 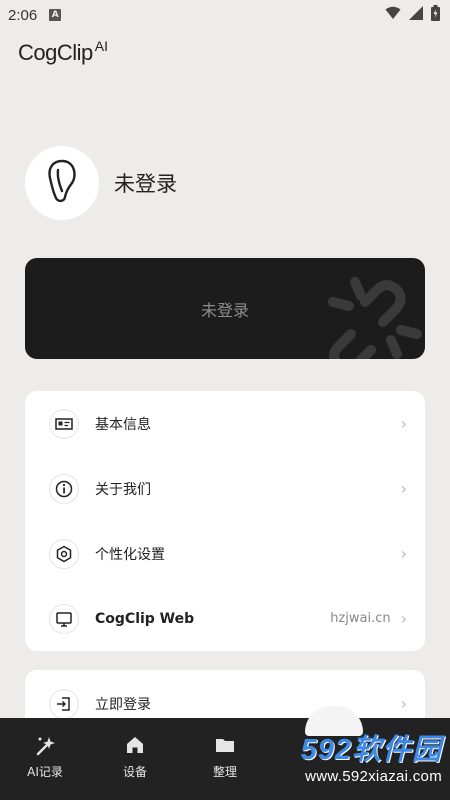 I want to click on menu-label-cogclip-web: CogClip Web, so click(x=145, y=618).